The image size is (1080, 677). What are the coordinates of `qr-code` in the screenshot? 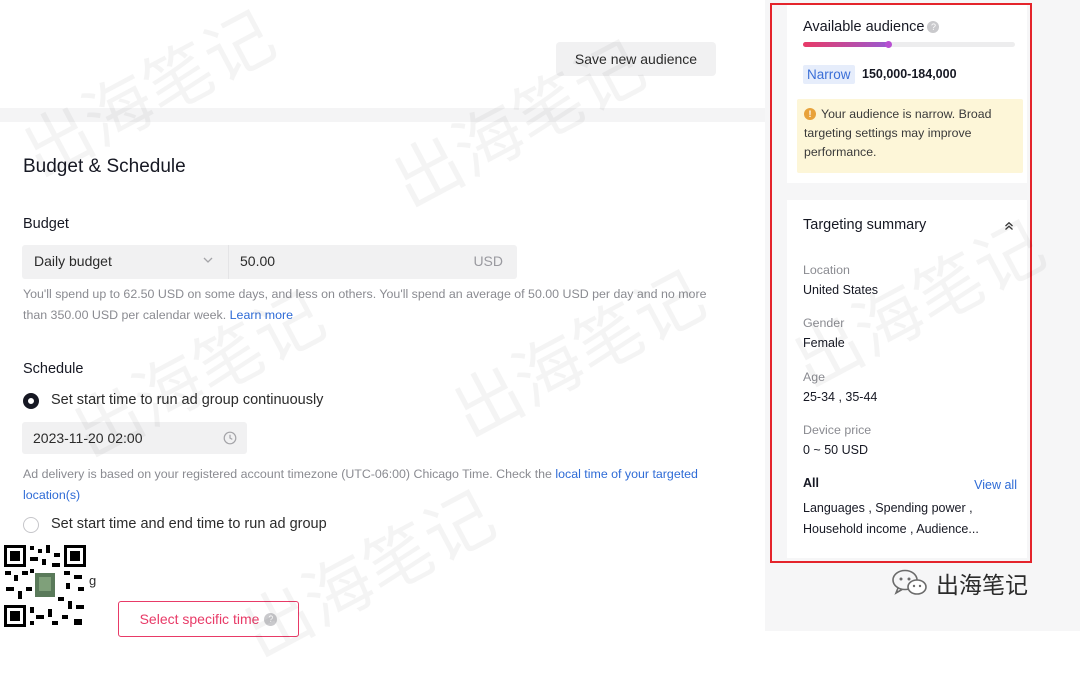 It's located at (45, 586).